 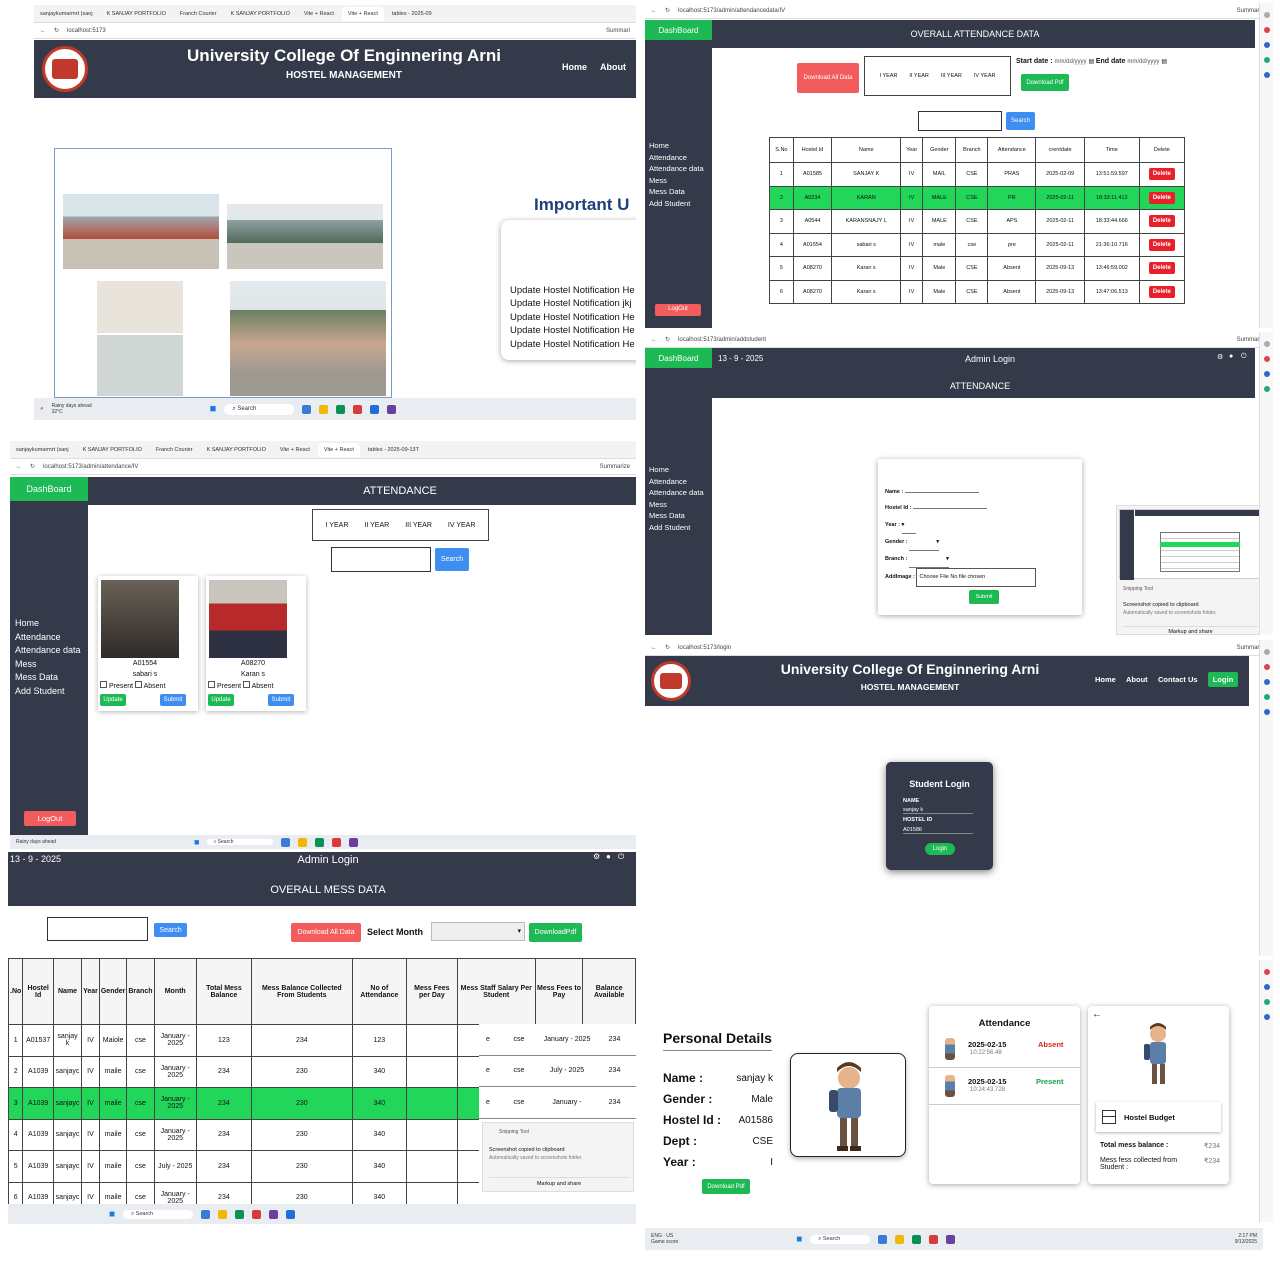 I want to click on nav-contact-us: Contact Us, so click(x=1178, y=679).